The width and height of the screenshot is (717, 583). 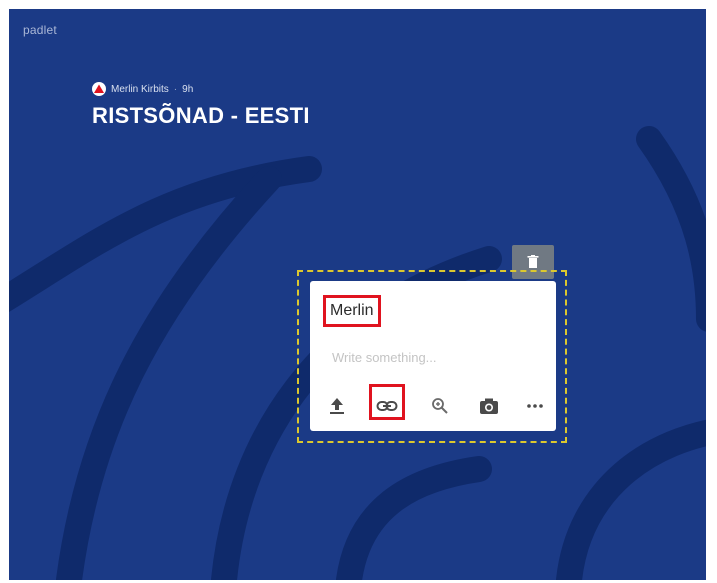 I want to click on link-icon, so click(x=387, y=406).